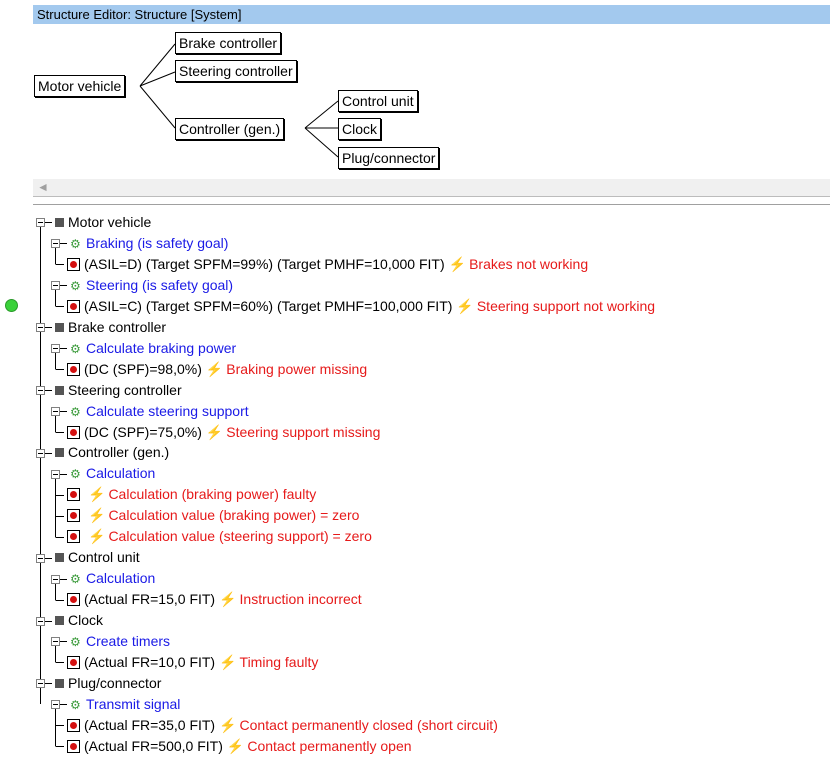  I want to click on scroll-left-arrow-icon: ◄, so click(43, 187).